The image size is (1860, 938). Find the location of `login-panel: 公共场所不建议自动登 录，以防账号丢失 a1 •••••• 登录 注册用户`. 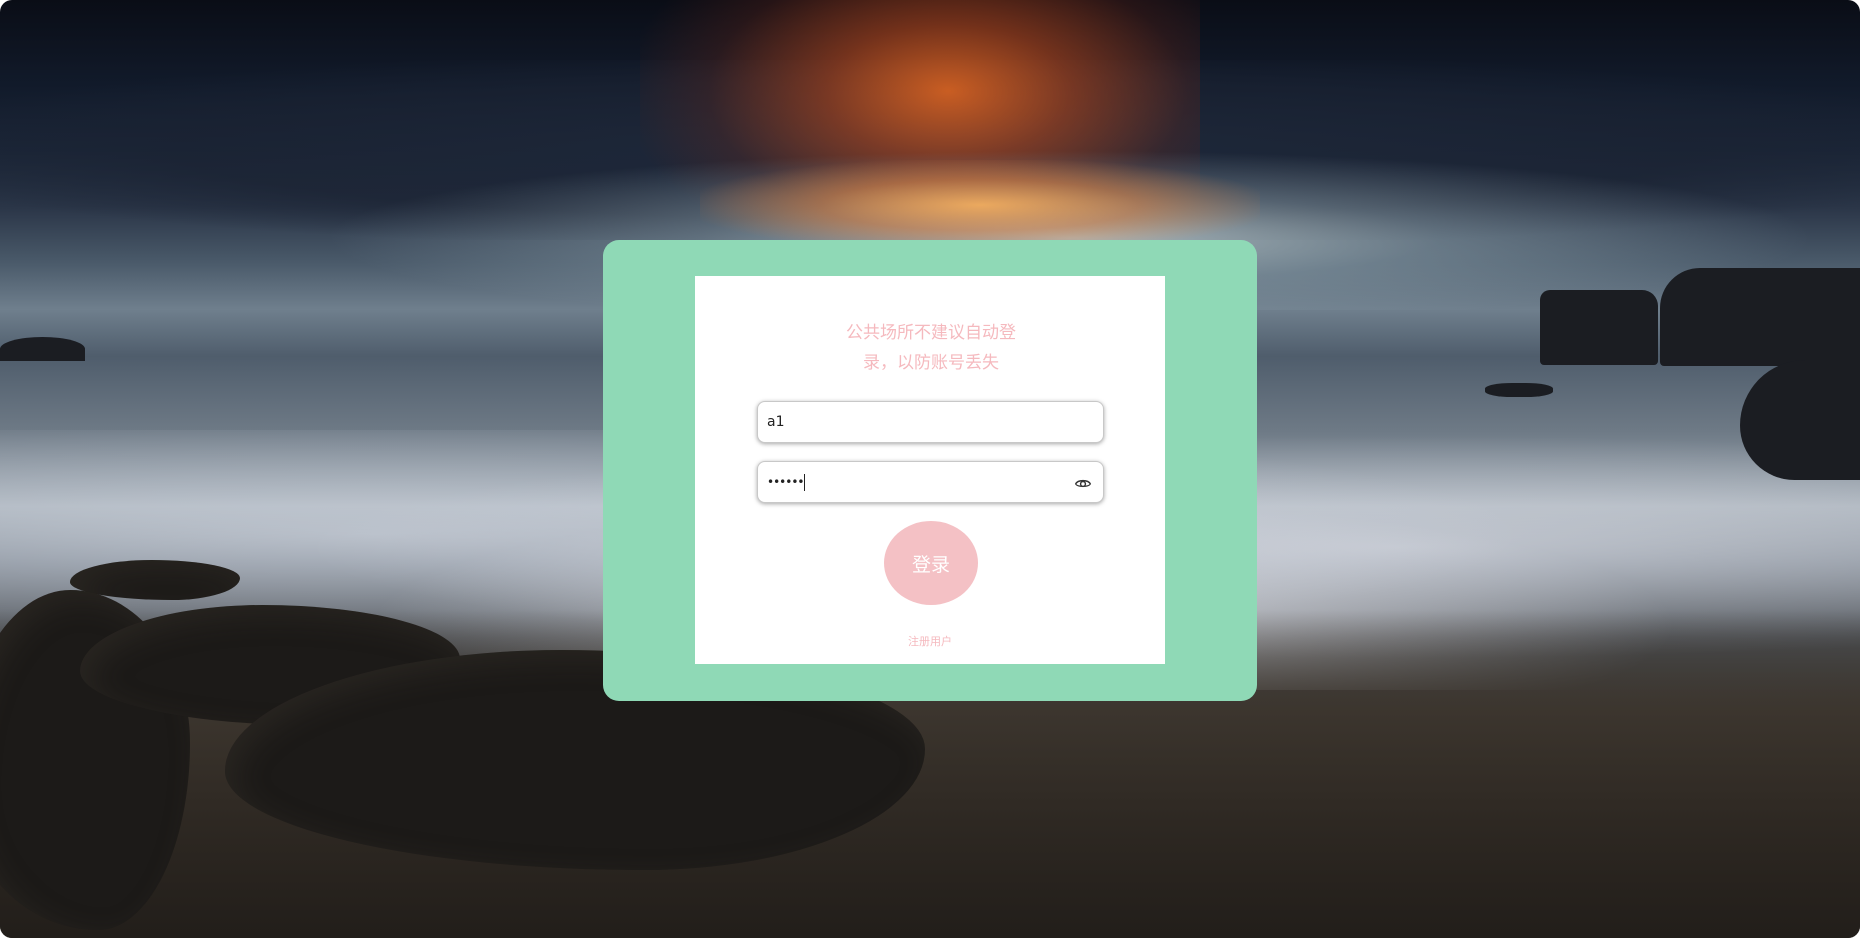

login-panel: 公共场所不建议自动登 录，以防账号丢失 a1 •••••• 登录 注册用户 is located at coordinates (930, 470).